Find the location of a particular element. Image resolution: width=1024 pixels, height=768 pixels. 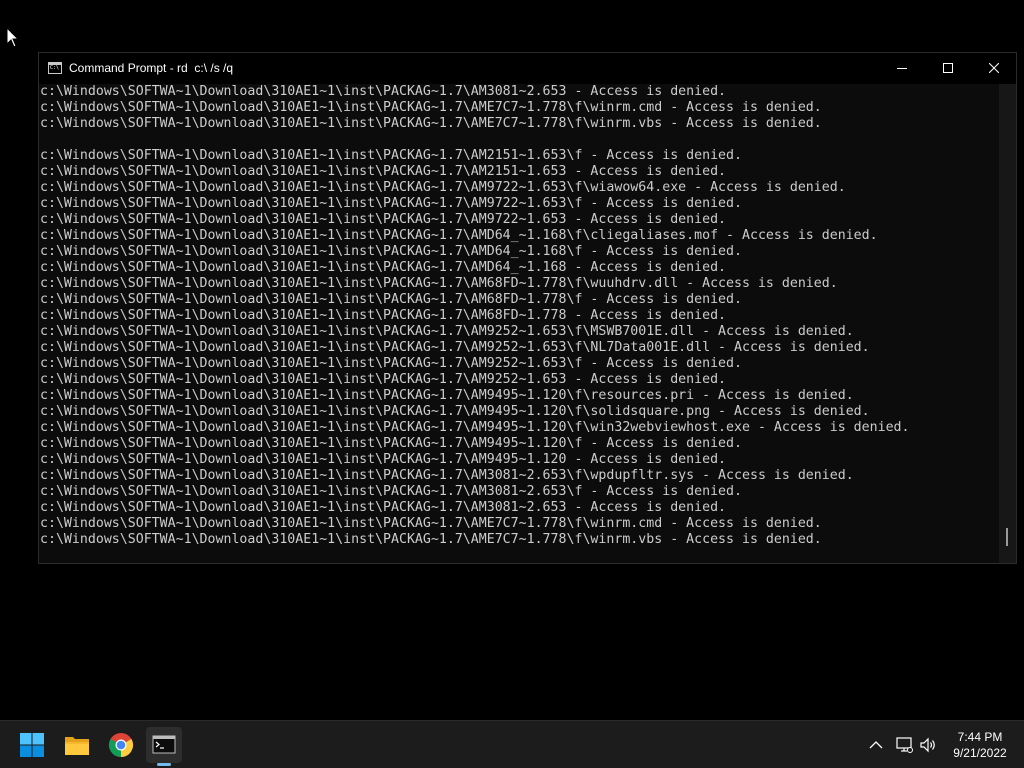

clock-time: 7:44 PM is located at coordinates (980, 737).